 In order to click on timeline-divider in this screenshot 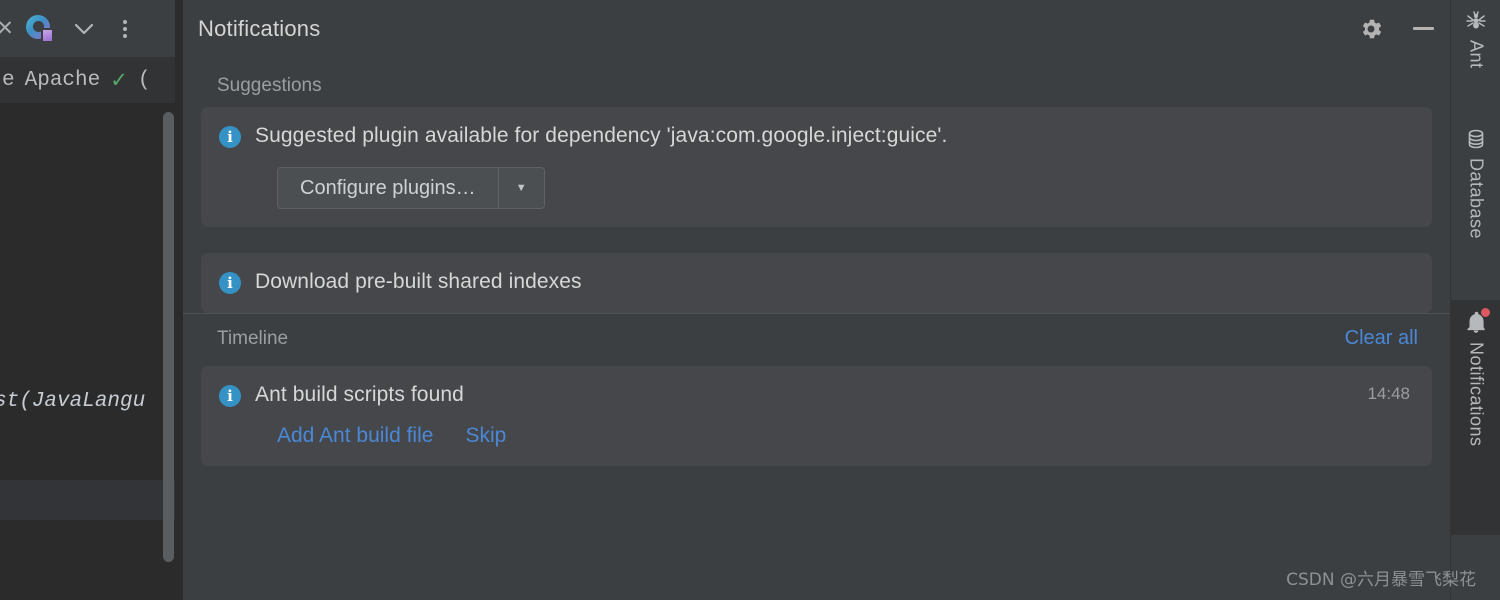, I will do `click(816, 313)`.